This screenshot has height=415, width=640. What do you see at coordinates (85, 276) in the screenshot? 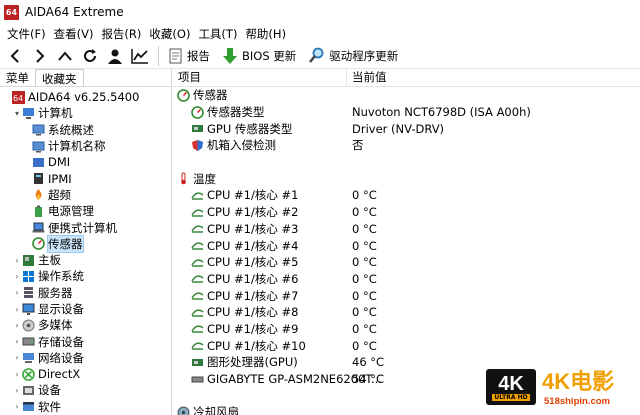
I see `tree-item: › 操作系统` at bounding box center [85, 276].